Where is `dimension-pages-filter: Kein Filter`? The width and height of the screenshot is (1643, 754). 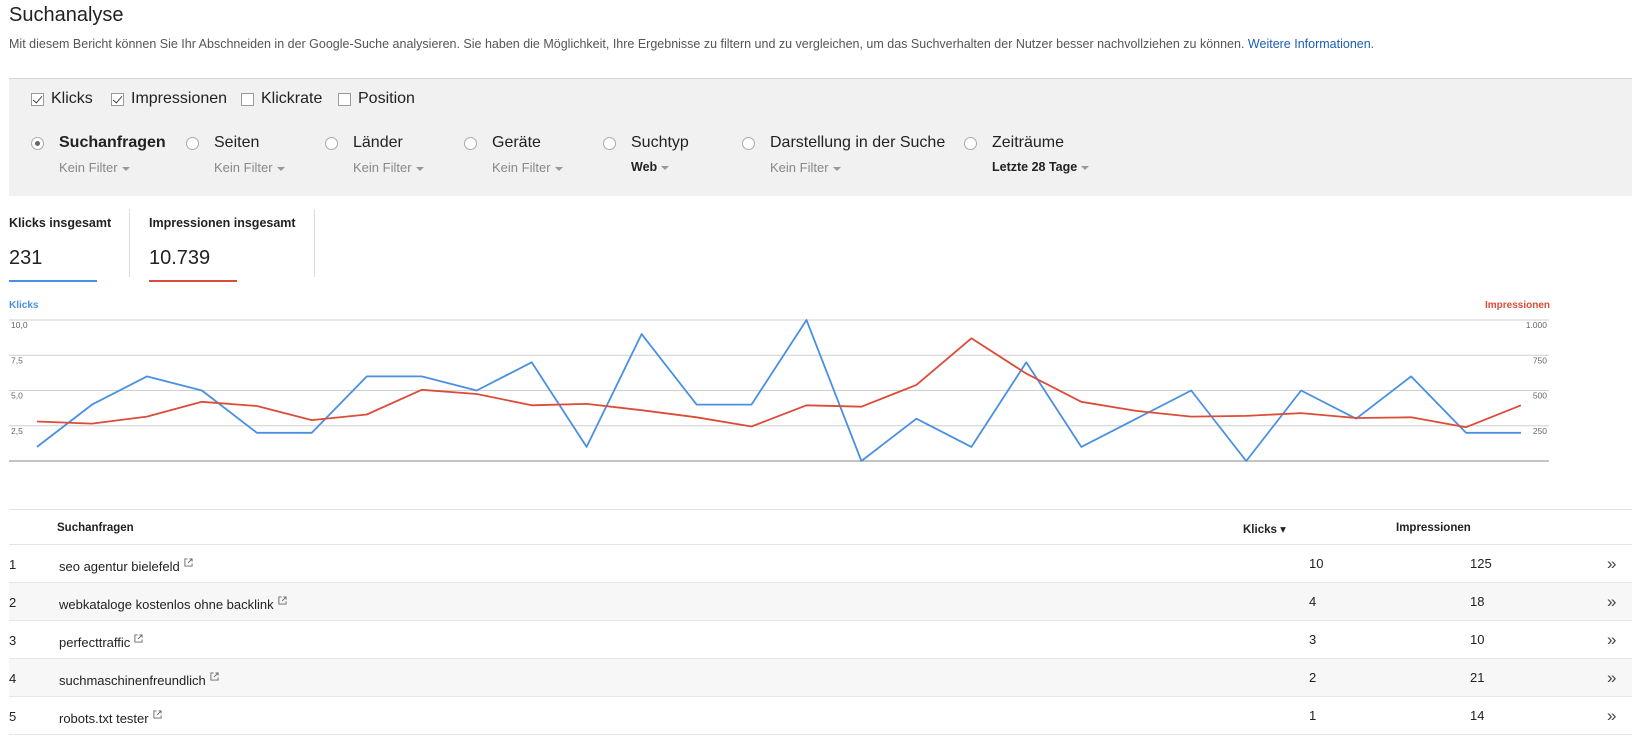
dimension-pages-filter: Kein Filter is located at coordinates (249, 167).